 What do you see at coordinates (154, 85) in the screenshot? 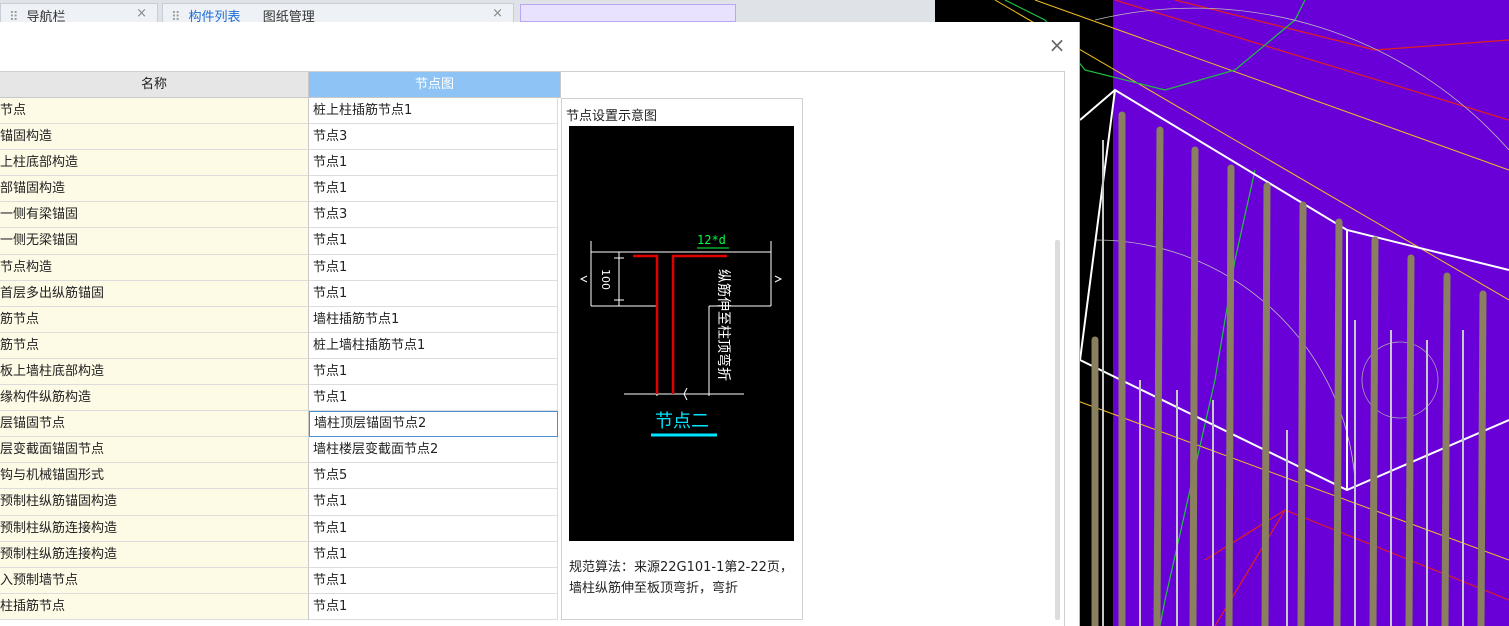
I see `column-header-name: 名称` at bounding box center [154, 85].